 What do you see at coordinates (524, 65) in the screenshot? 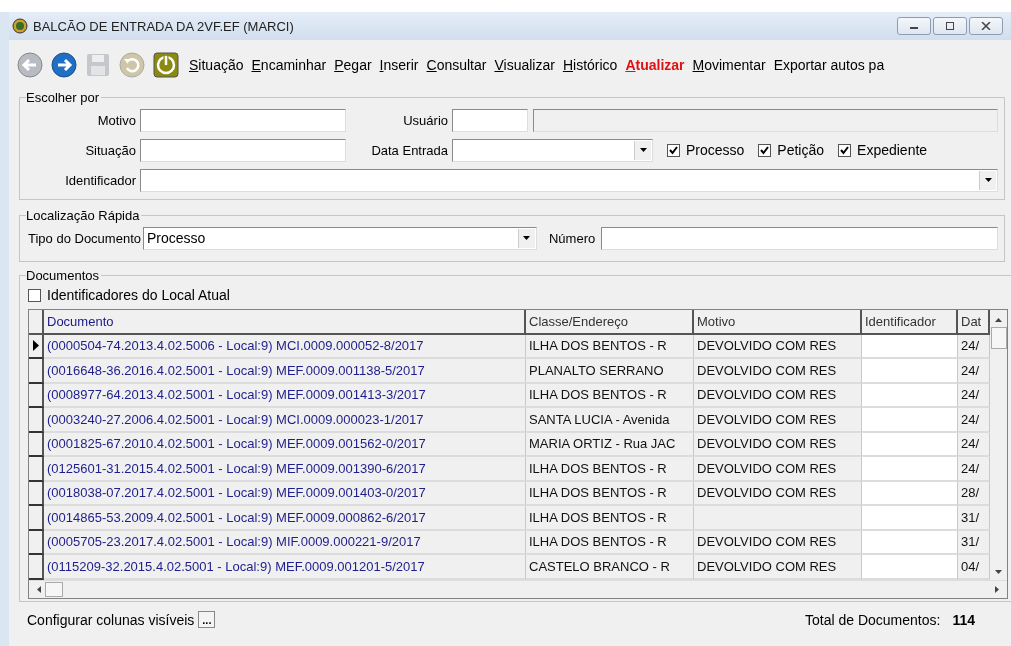
I see `toolbar-link: Visualizar` at bounding box center [524, 65].